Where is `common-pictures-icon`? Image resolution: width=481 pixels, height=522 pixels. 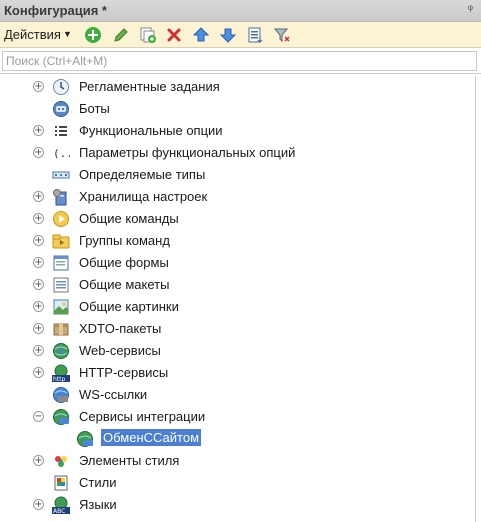 common-pictures-icon is located at coordinates (61, 307).